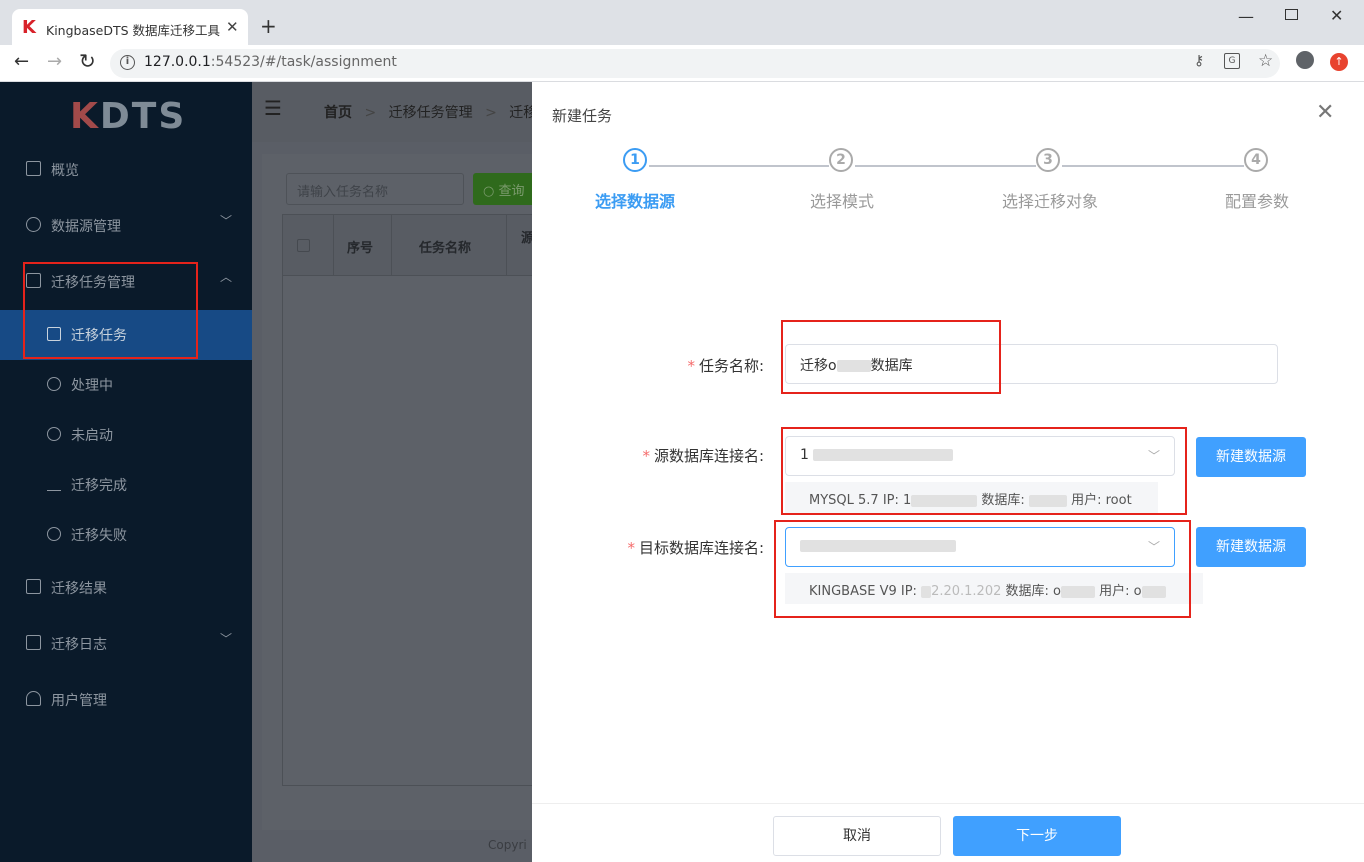  I want to click on search-button-label: 查询, so click(511, 191).